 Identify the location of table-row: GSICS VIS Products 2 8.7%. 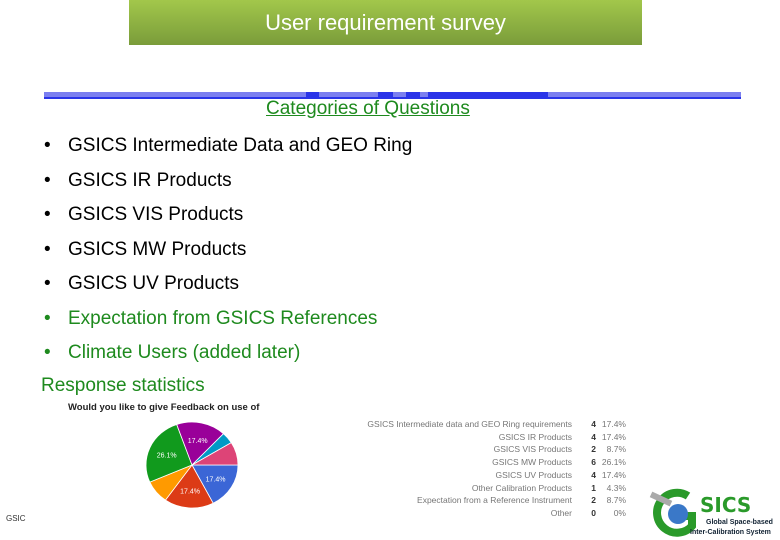
(488, 449).